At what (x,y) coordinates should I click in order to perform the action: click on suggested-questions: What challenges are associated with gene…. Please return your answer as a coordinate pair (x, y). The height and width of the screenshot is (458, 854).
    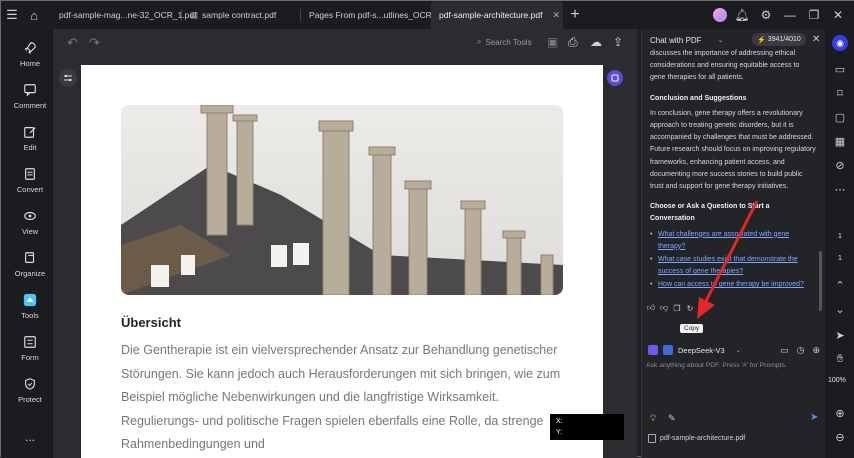
    Looking at the image, I should click on (733, 260).